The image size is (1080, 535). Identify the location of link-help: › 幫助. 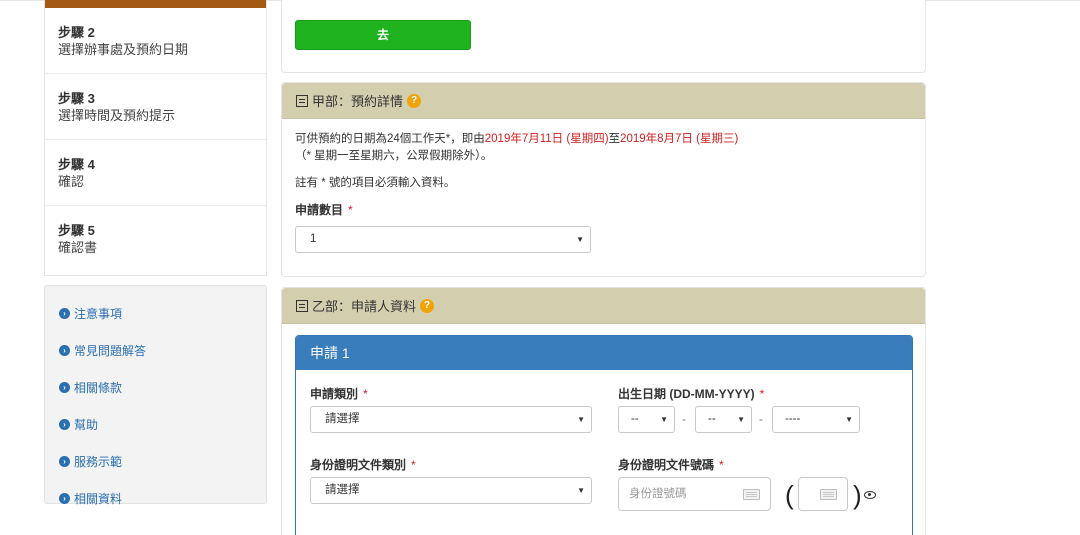
(155, 424).